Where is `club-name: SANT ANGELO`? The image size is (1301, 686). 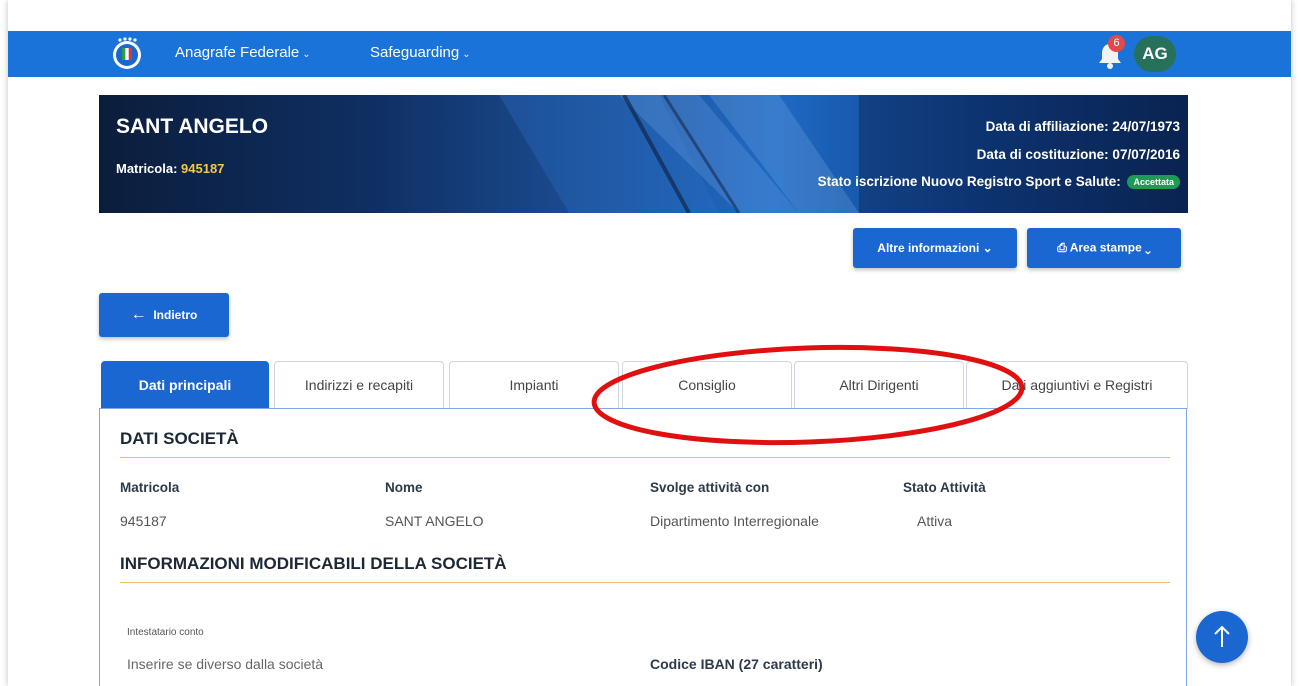
club-name: SANT ANGELO is located at coordinates (192, 126).